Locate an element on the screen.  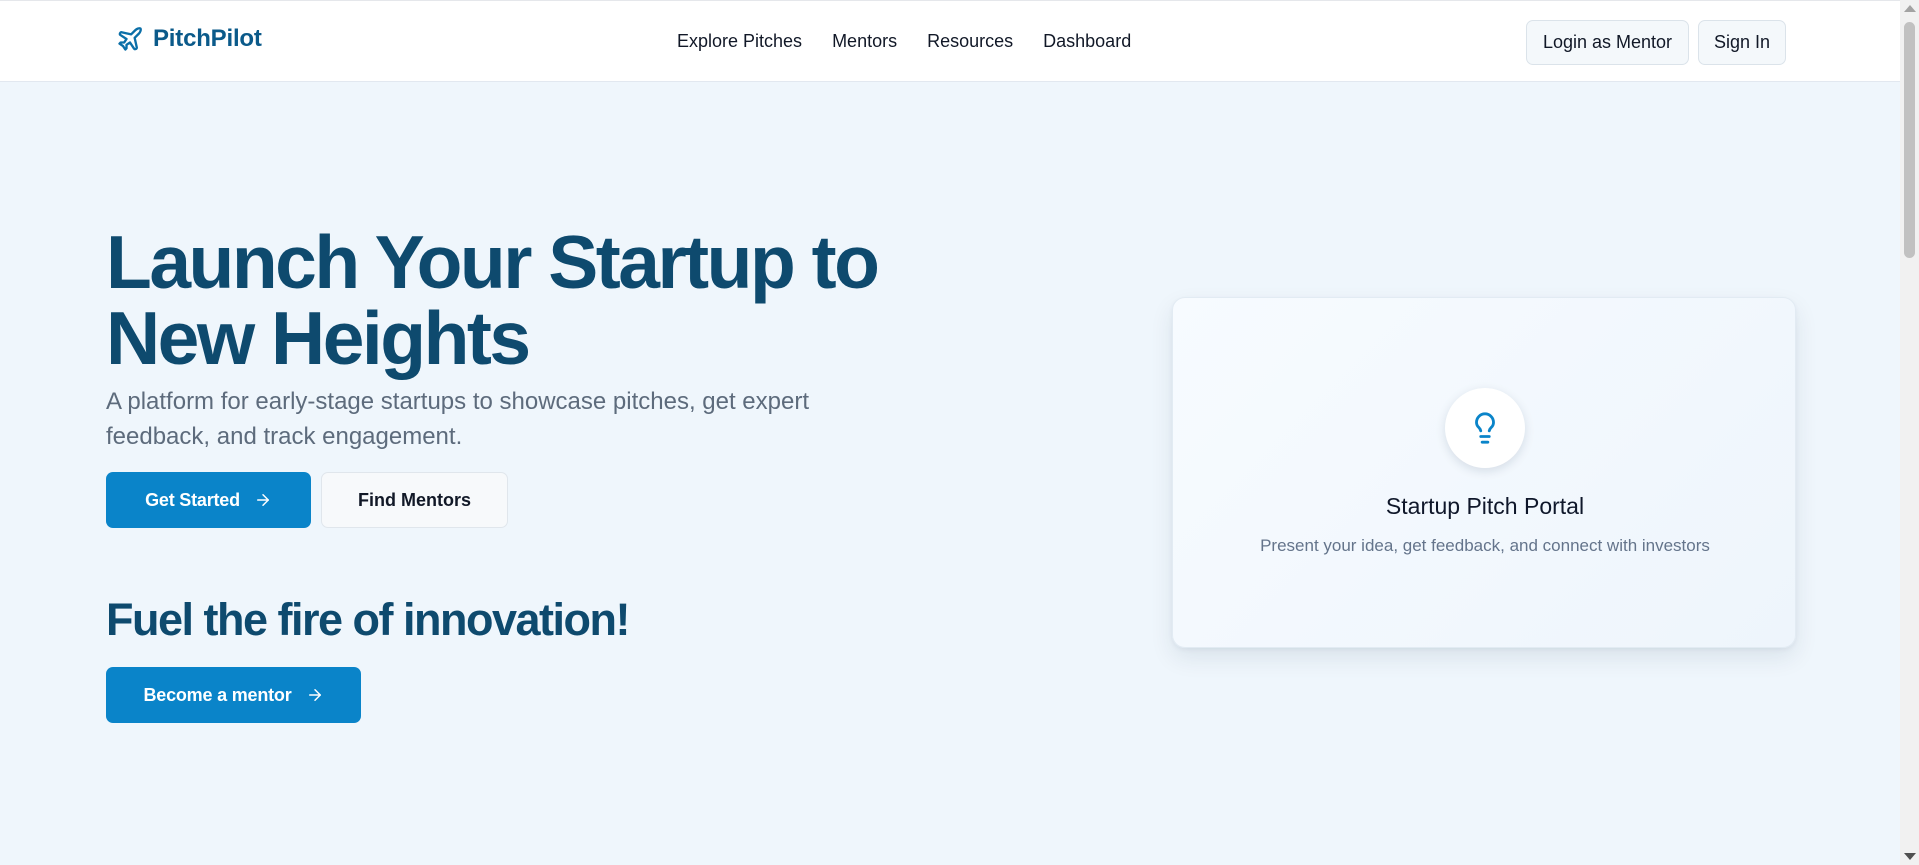
brand-logo: PitchPilot is located at coordinates (189, 39).